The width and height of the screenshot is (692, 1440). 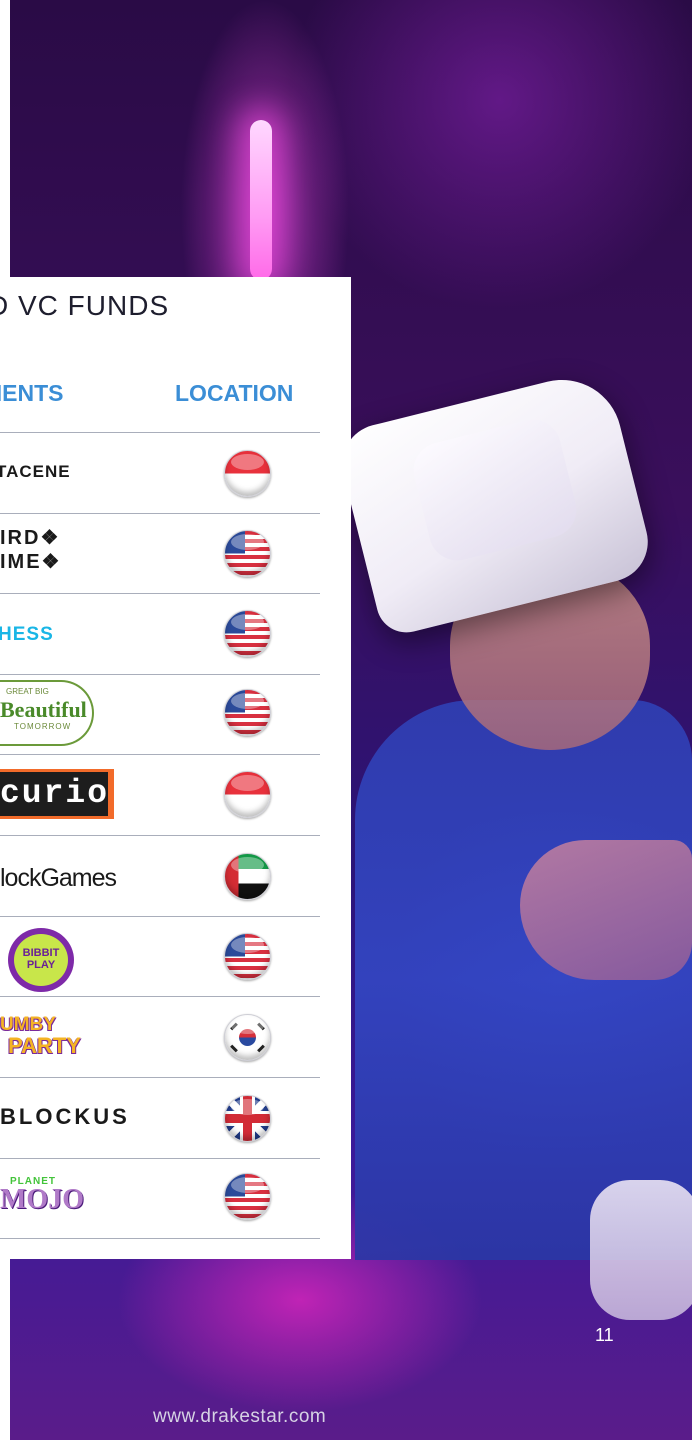 What do you see at coordinates (58, 878) in the screenshot?
I see `logo-blockgames: lockGames` at bounding box center [58, 878].